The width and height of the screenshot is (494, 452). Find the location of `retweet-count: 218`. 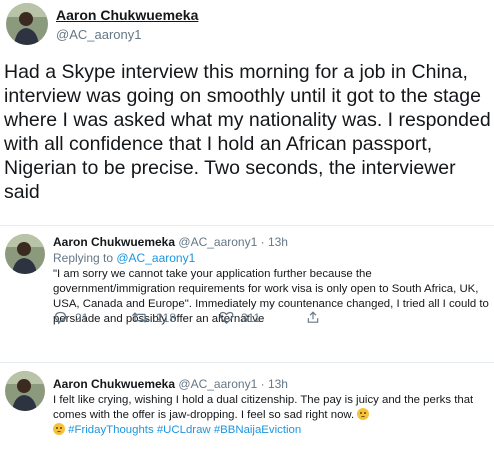

retweet-count: 218 is located at coordinates (166, 317).